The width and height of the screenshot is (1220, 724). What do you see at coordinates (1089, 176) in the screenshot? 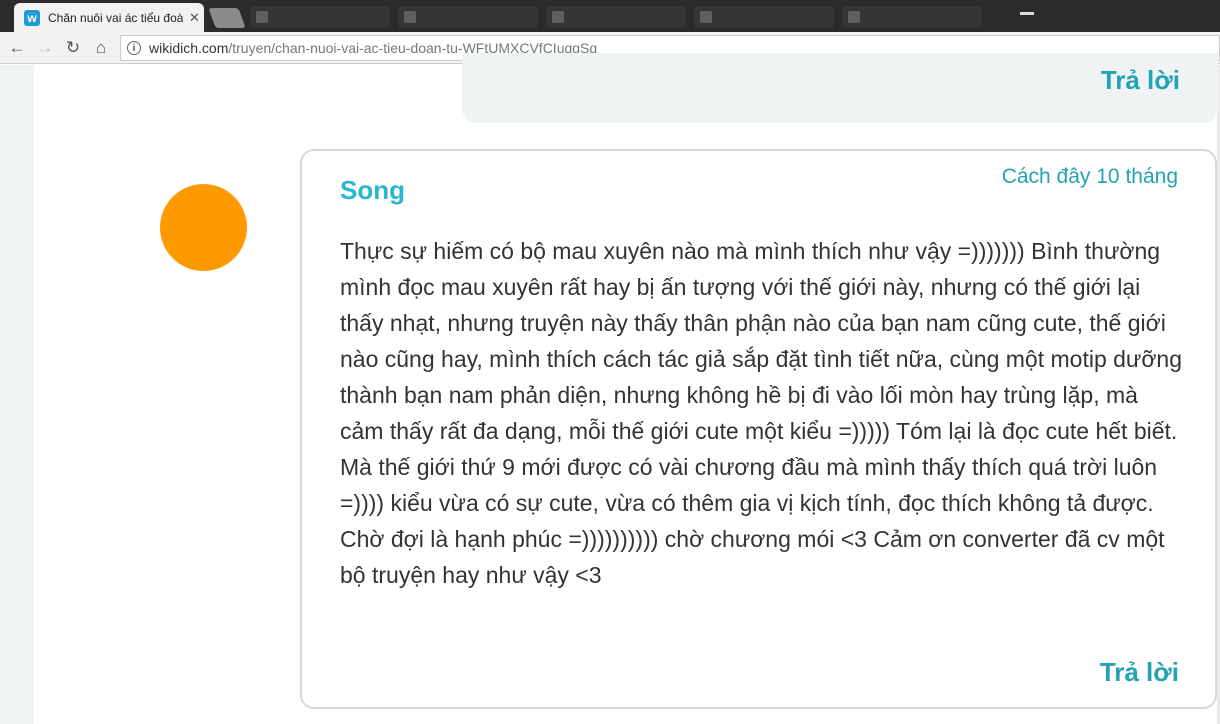
I see `comment-timestamp: Cách đây 10 tháng` at bounding box center [1089, 176].